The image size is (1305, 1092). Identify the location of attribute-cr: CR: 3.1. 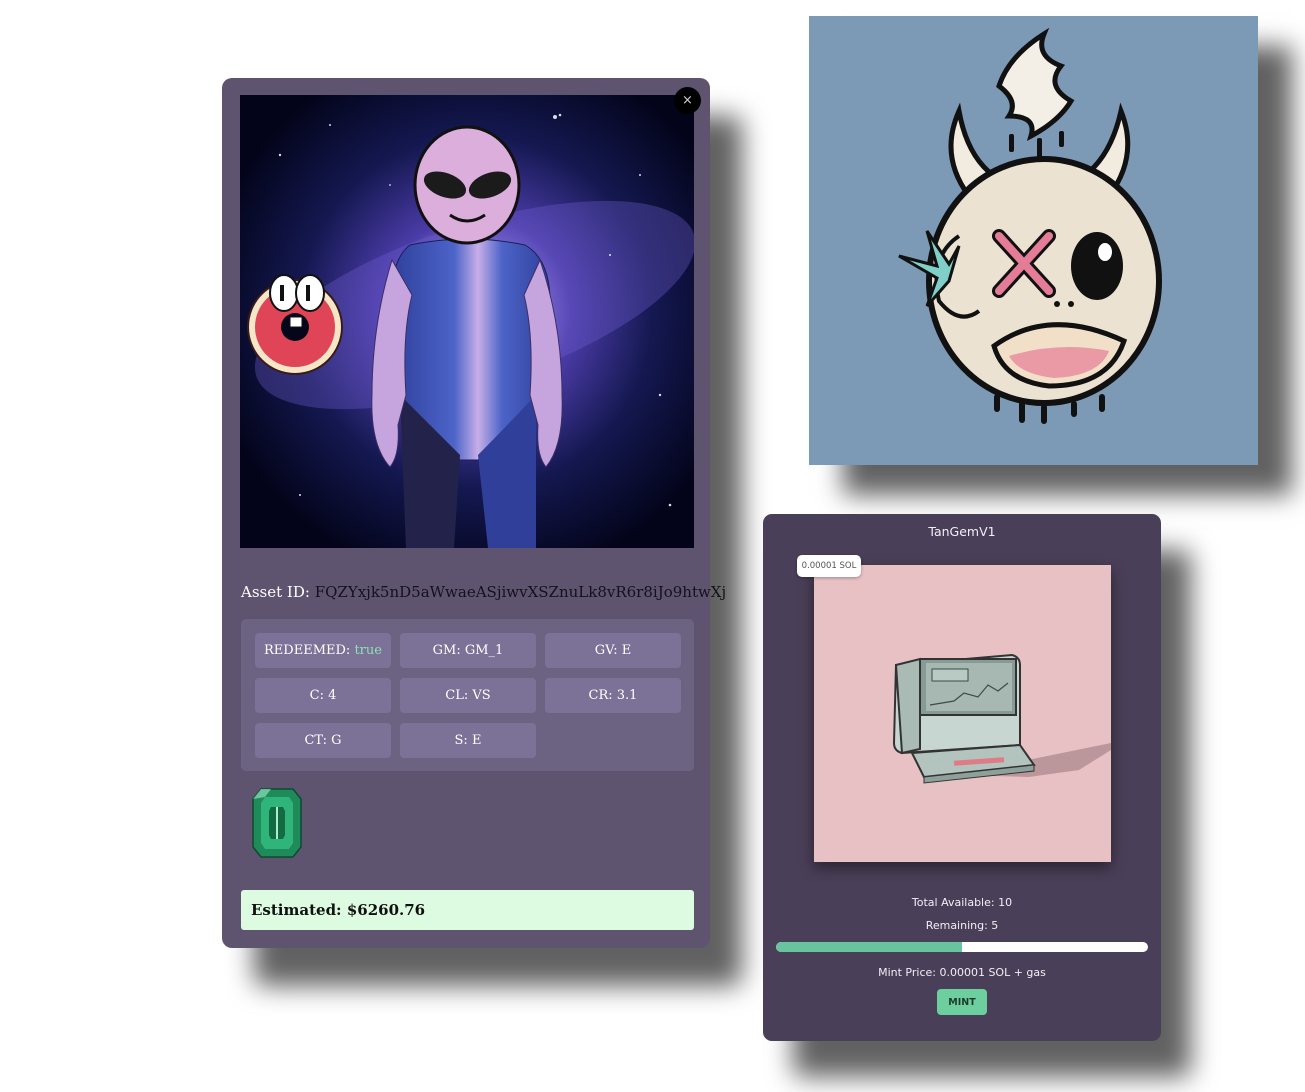
(613, 695).